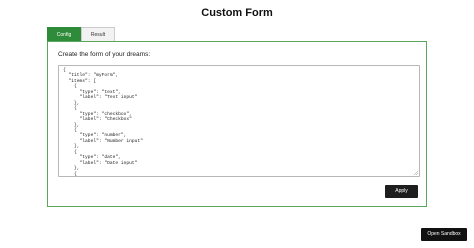  I want to click on tab-bar: Config Result, so click(81, 34).